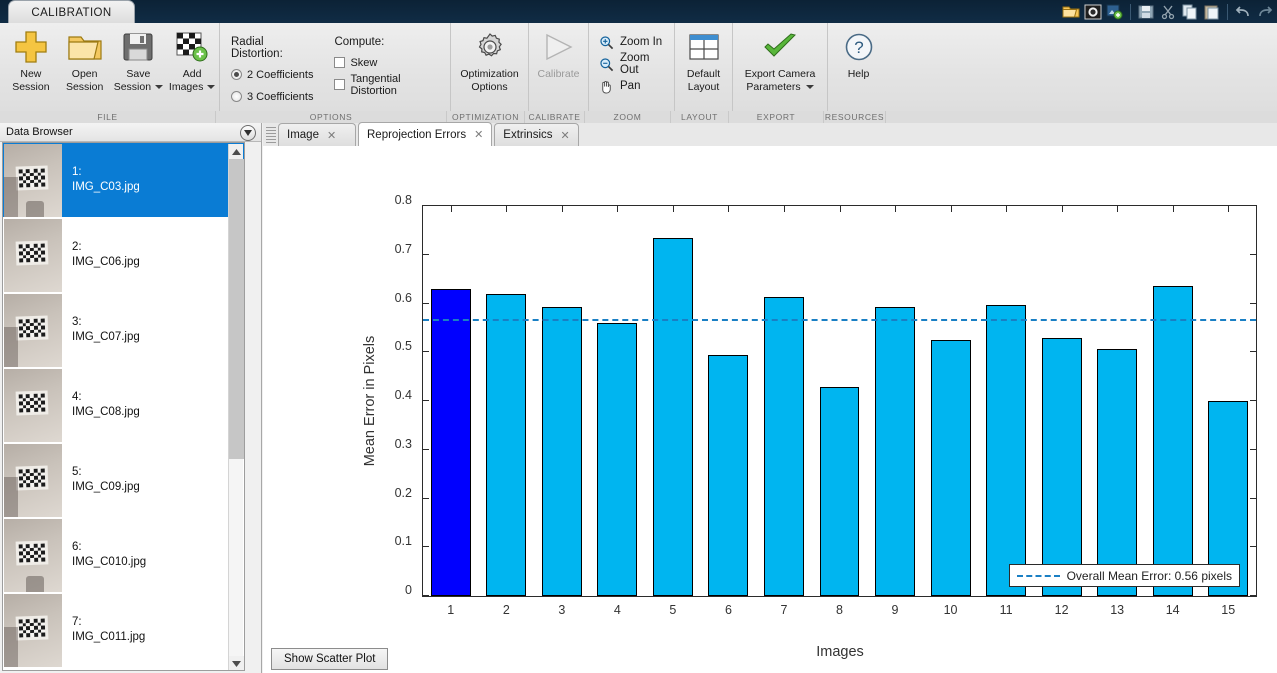 This screenshot has width=1277, height=673. Describe the element at coordinates (403, 395) in the screenshot. I see `chart-y-tick-label: 0.4` at that location.